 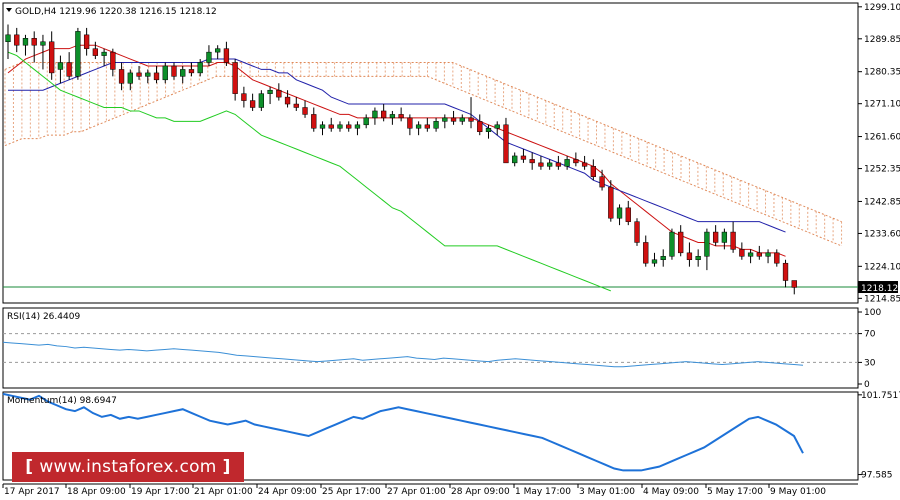 I want to click on time-tick-label: 17 Apr 2017, so click(x=32, y=492).